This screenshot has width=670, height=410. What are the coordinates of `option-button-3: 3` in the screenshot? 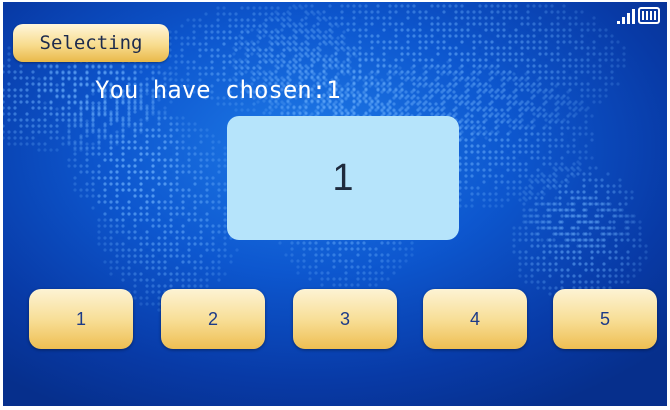 It's located at (345, 319).